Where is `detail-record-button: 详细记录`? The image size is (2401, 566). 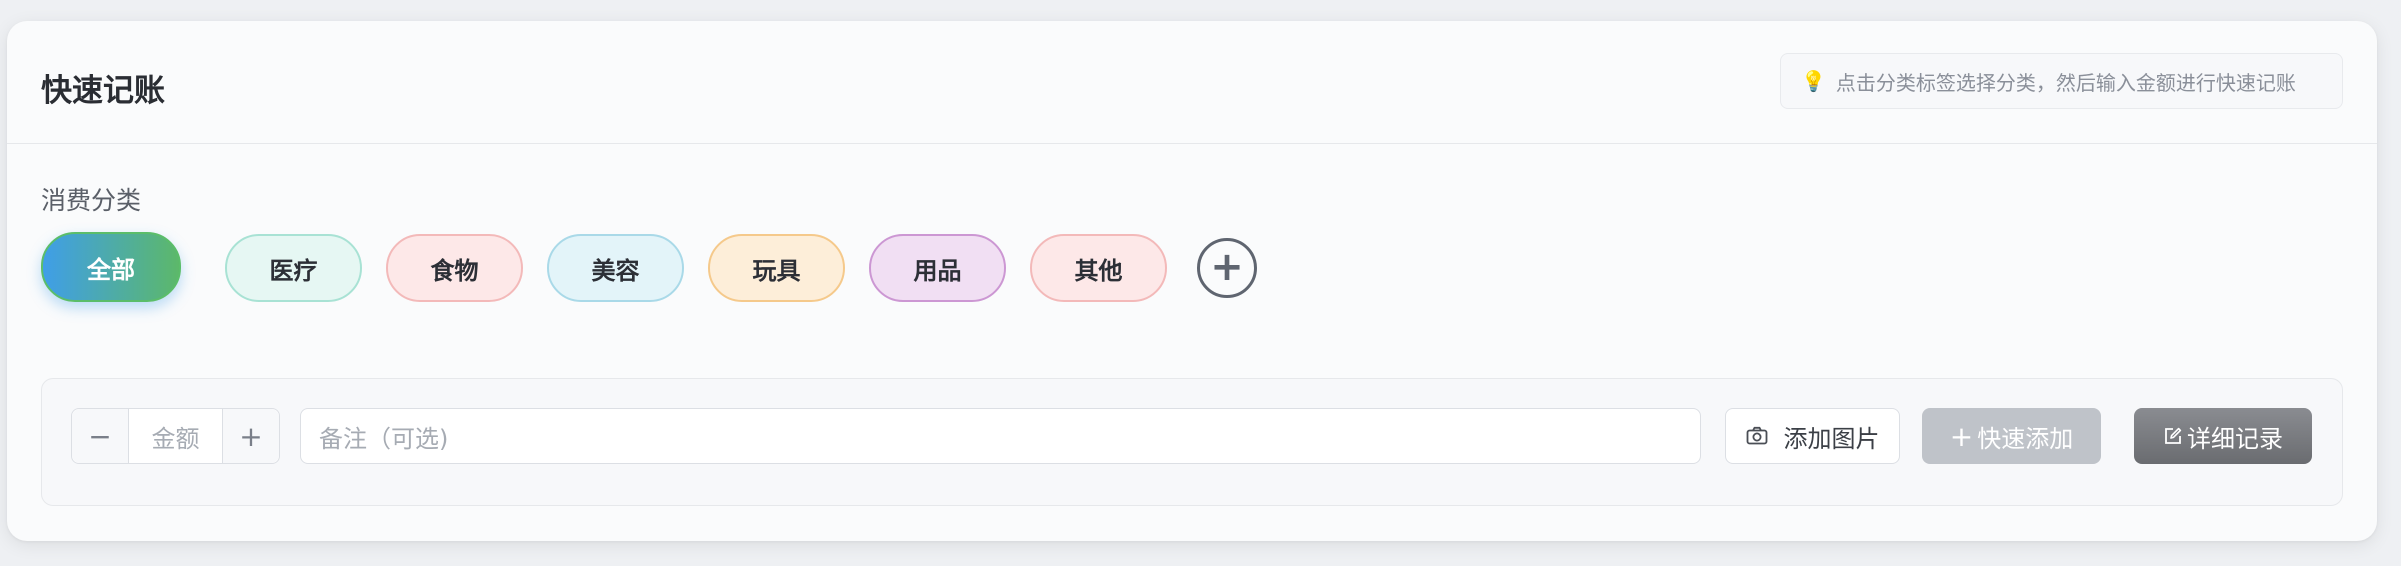 detail-record-button: 详细记录 is located at coordinates (2223, 436).